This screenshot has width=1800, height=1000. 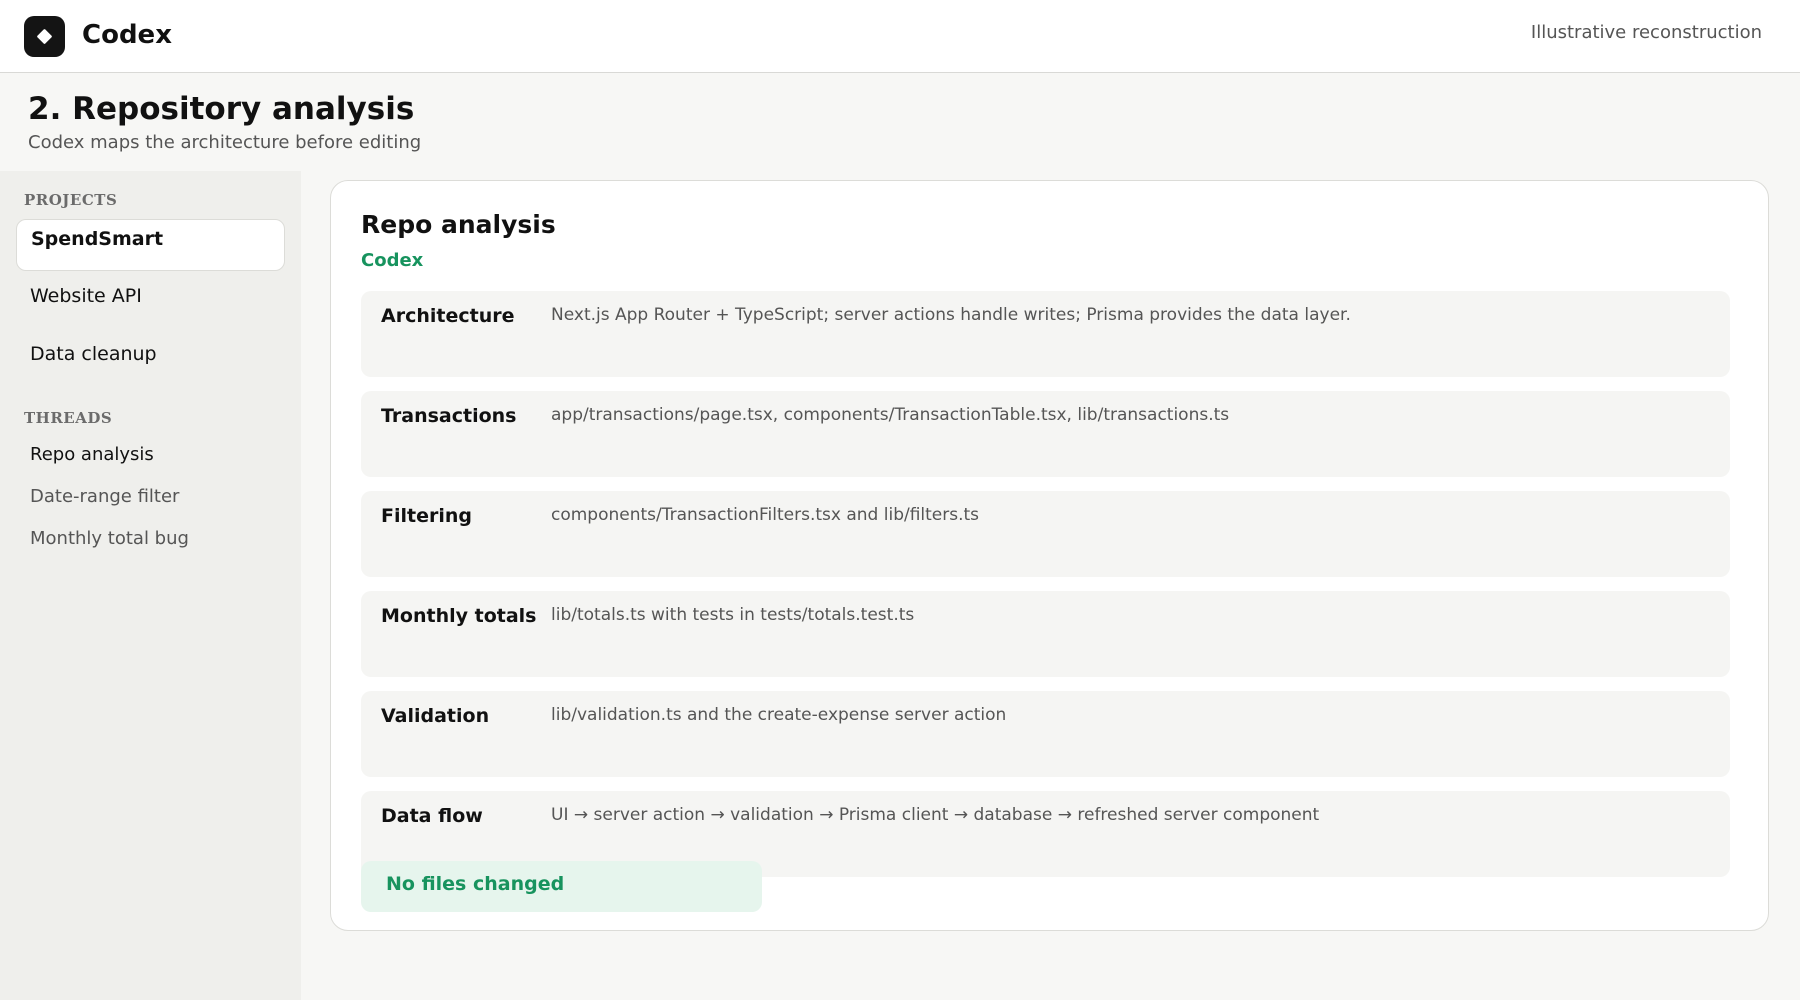 I want to click on row-key: Validation, so click(x=435, y=716).